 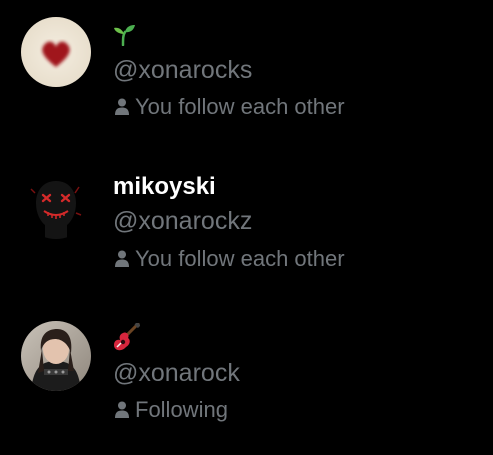 What do you see at coordinates (56, 204) in the screenshot?
I see `dark-mask-avatar` at bounding box center [56, 204].